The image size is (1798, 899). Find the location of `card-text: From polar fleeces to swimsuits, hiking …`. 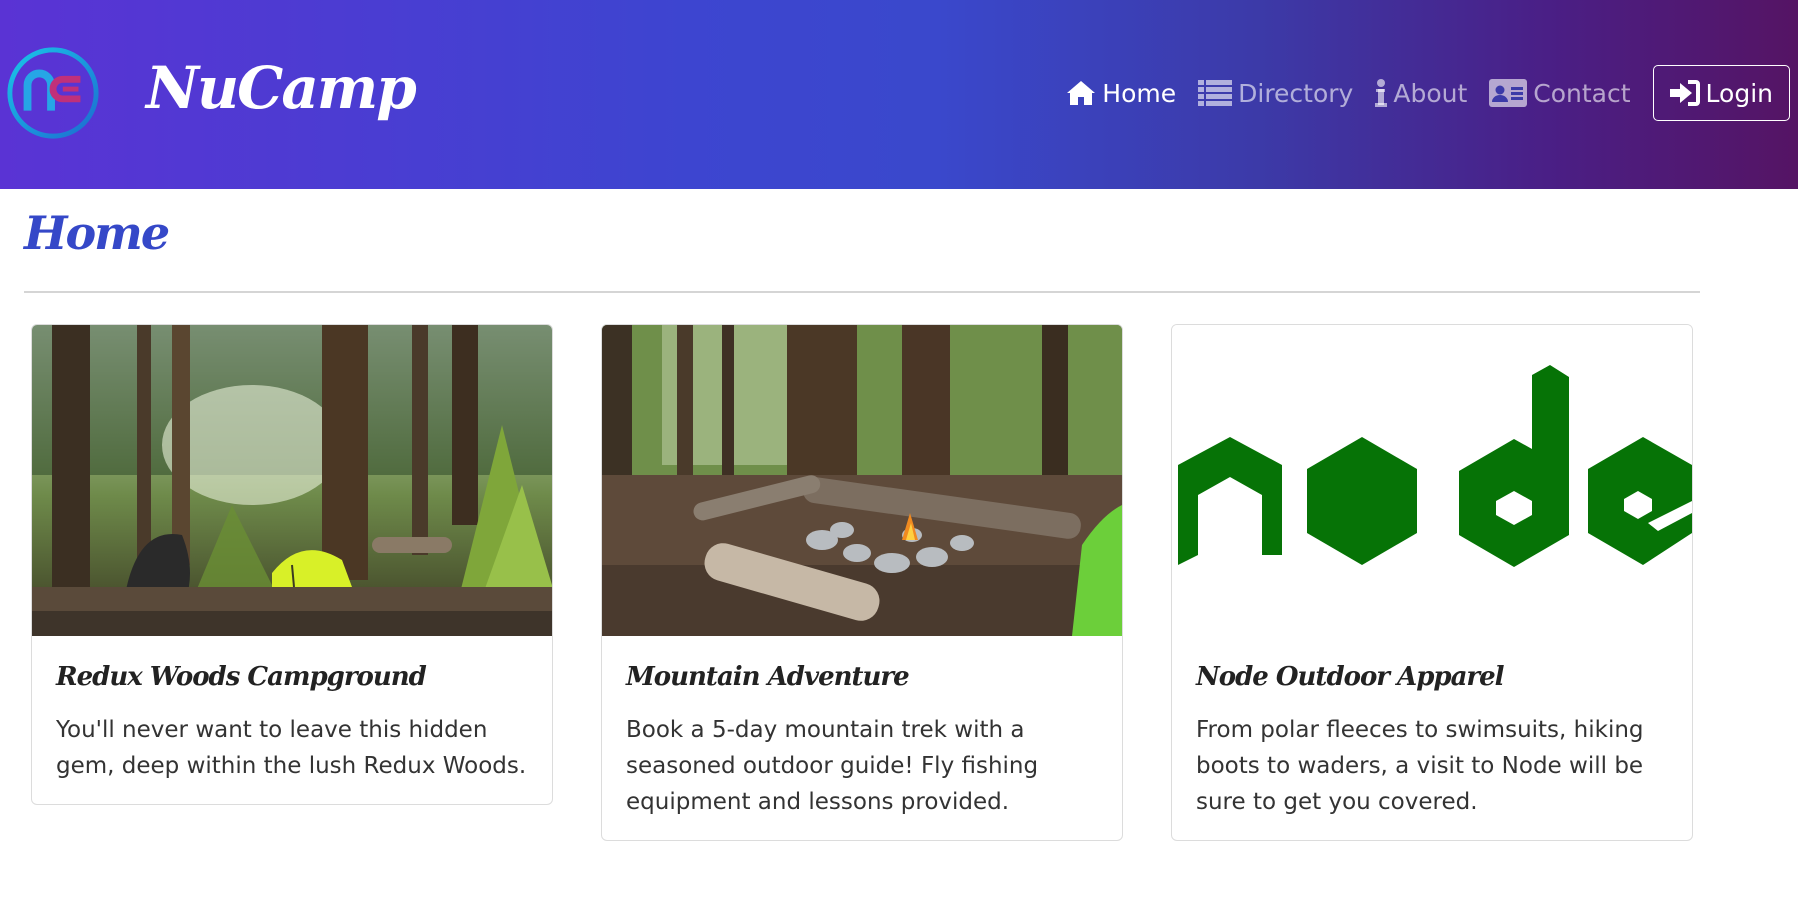

card-text: From polar fleeces to swimsuits, hiking … is located at coordinates (1420, 766).